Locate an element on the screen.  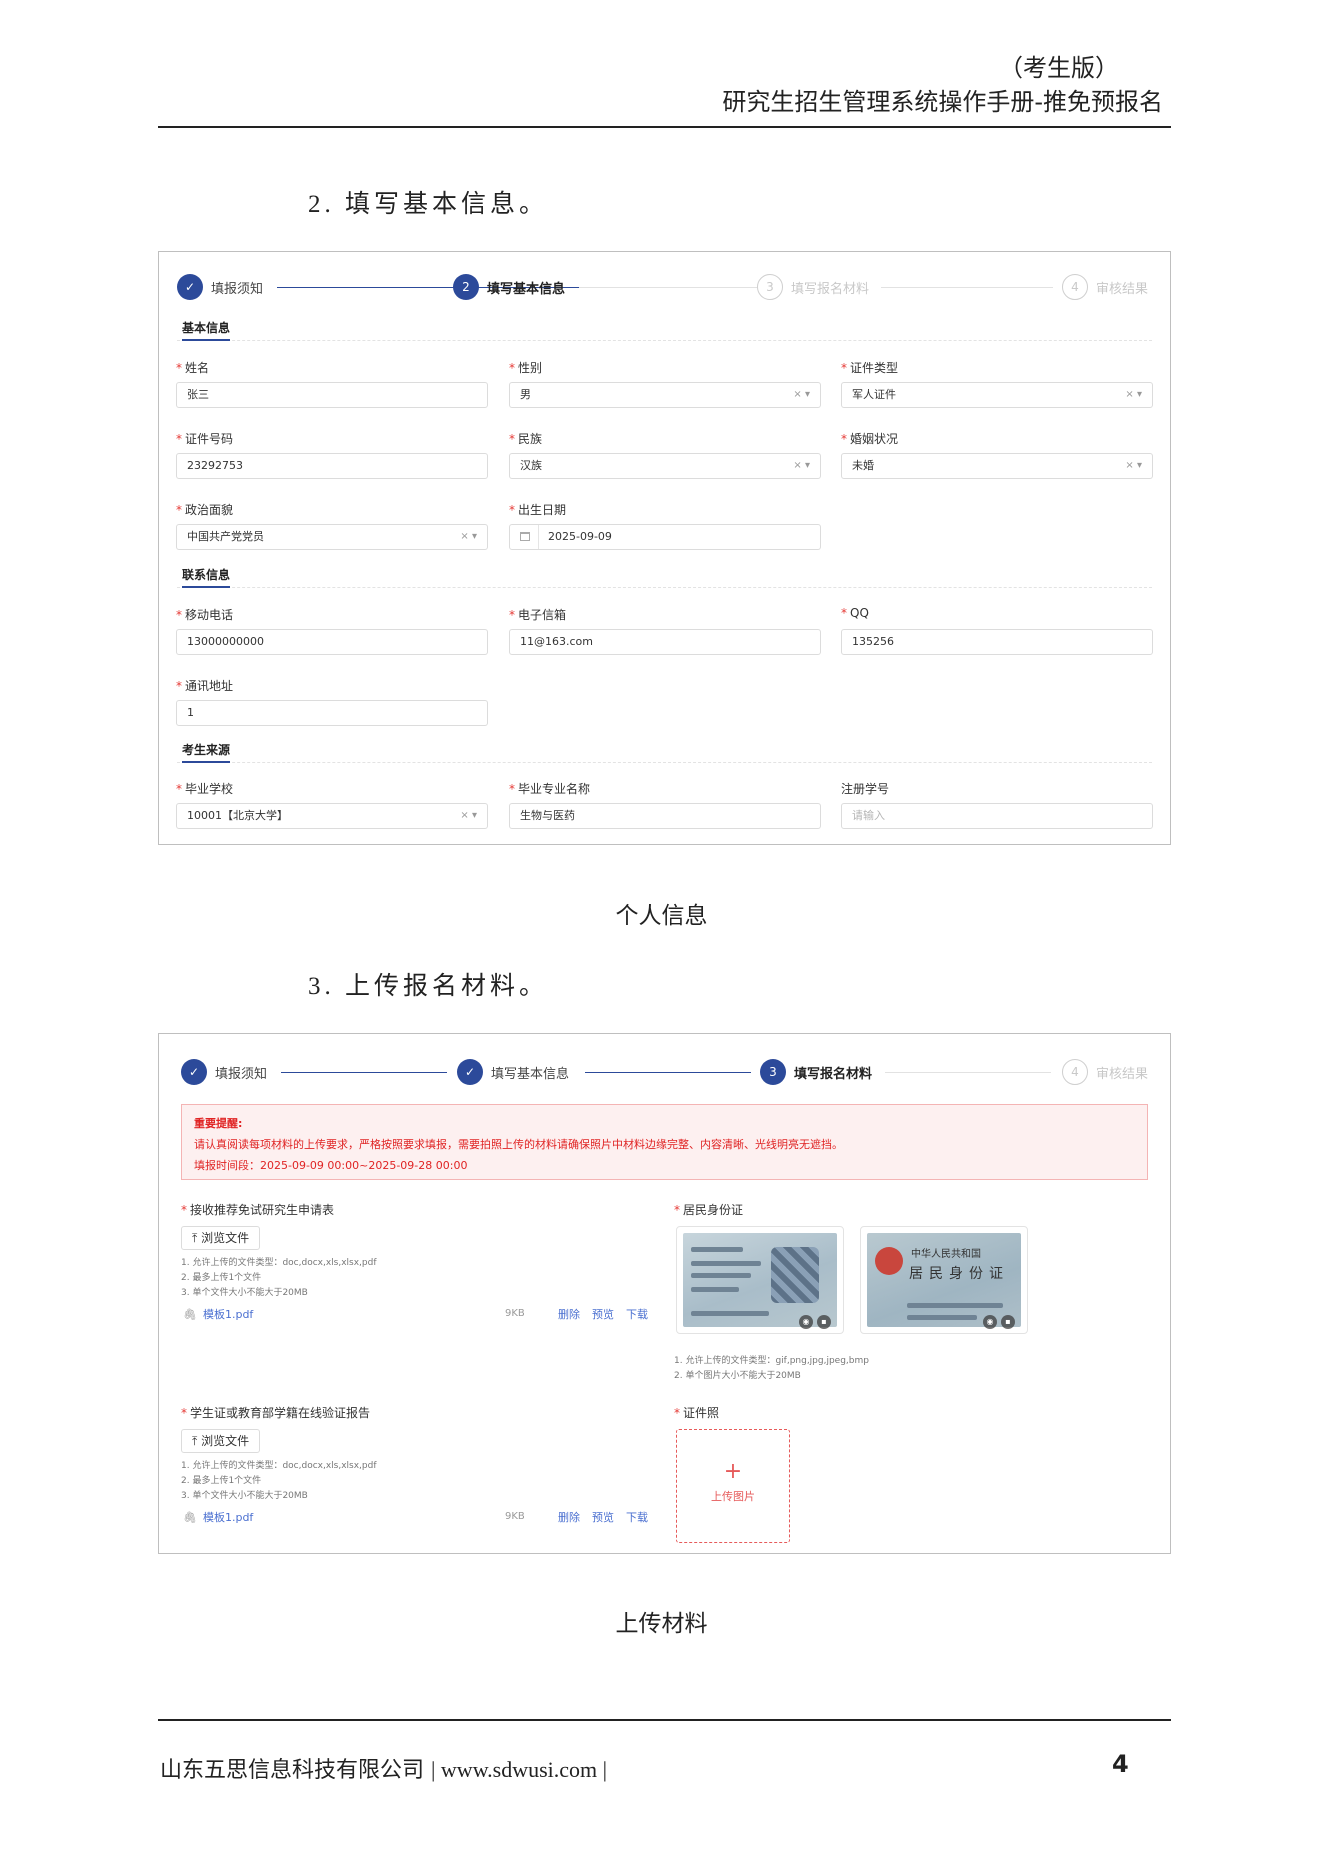
page-number: 4 is located at coordinates (1120, 1764).